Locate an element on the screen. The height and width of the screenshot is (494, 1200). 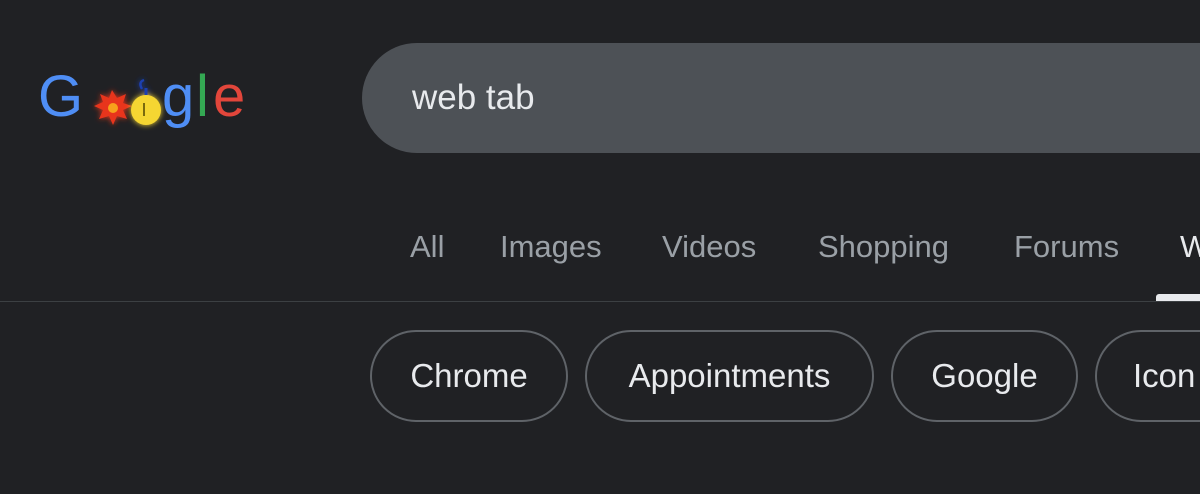
logo-bomb-icon is located at coordinates (146, 101).